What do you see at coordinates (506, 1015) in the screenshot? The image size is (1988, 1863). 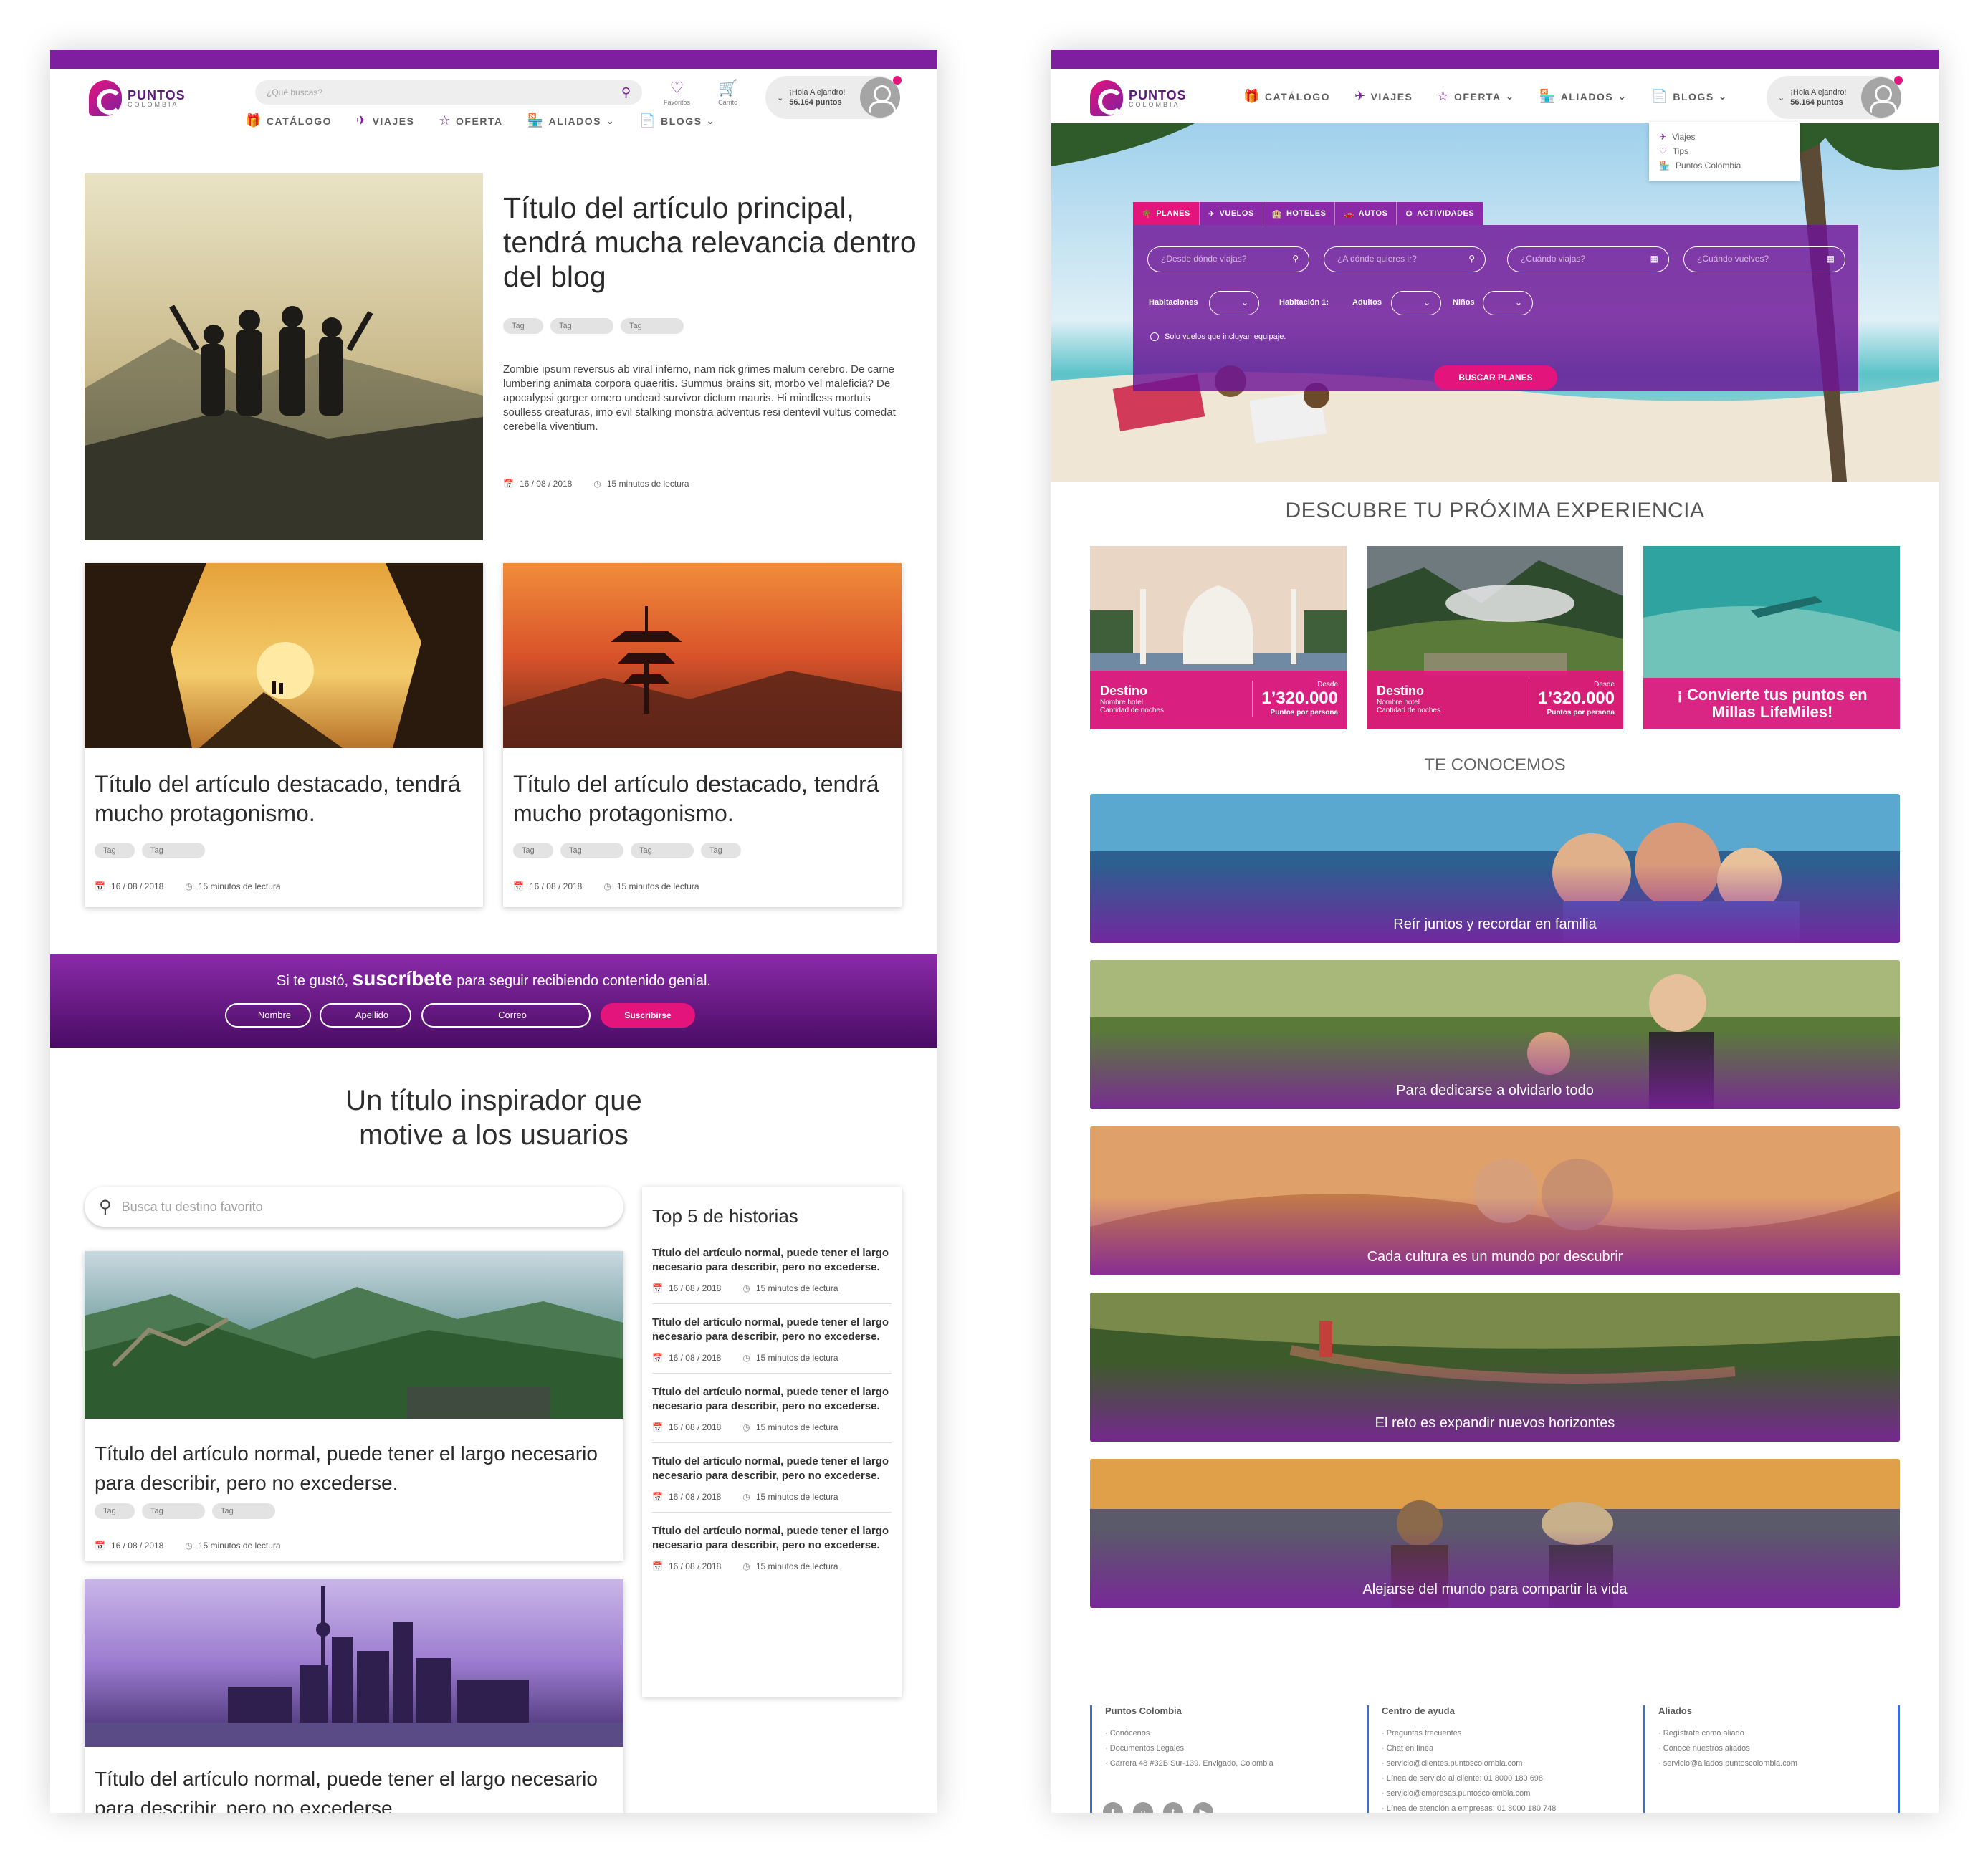 I see `correo-field: Correo` at bounding box center [506, 1015].